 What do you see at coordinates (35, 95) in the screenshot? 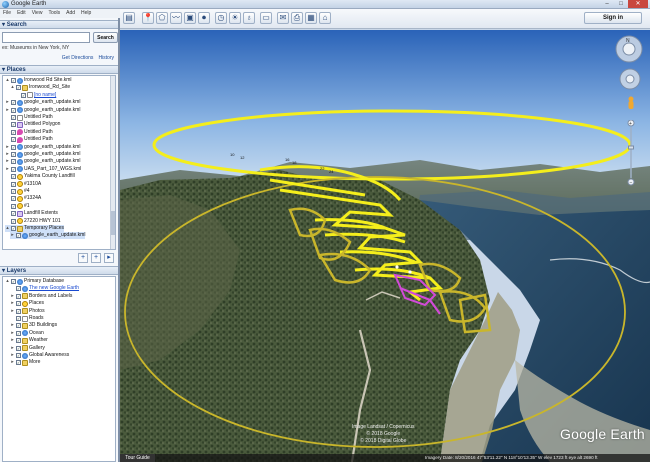
I see `places-item: ✓ [no name]` at bounding box center [35, 95].